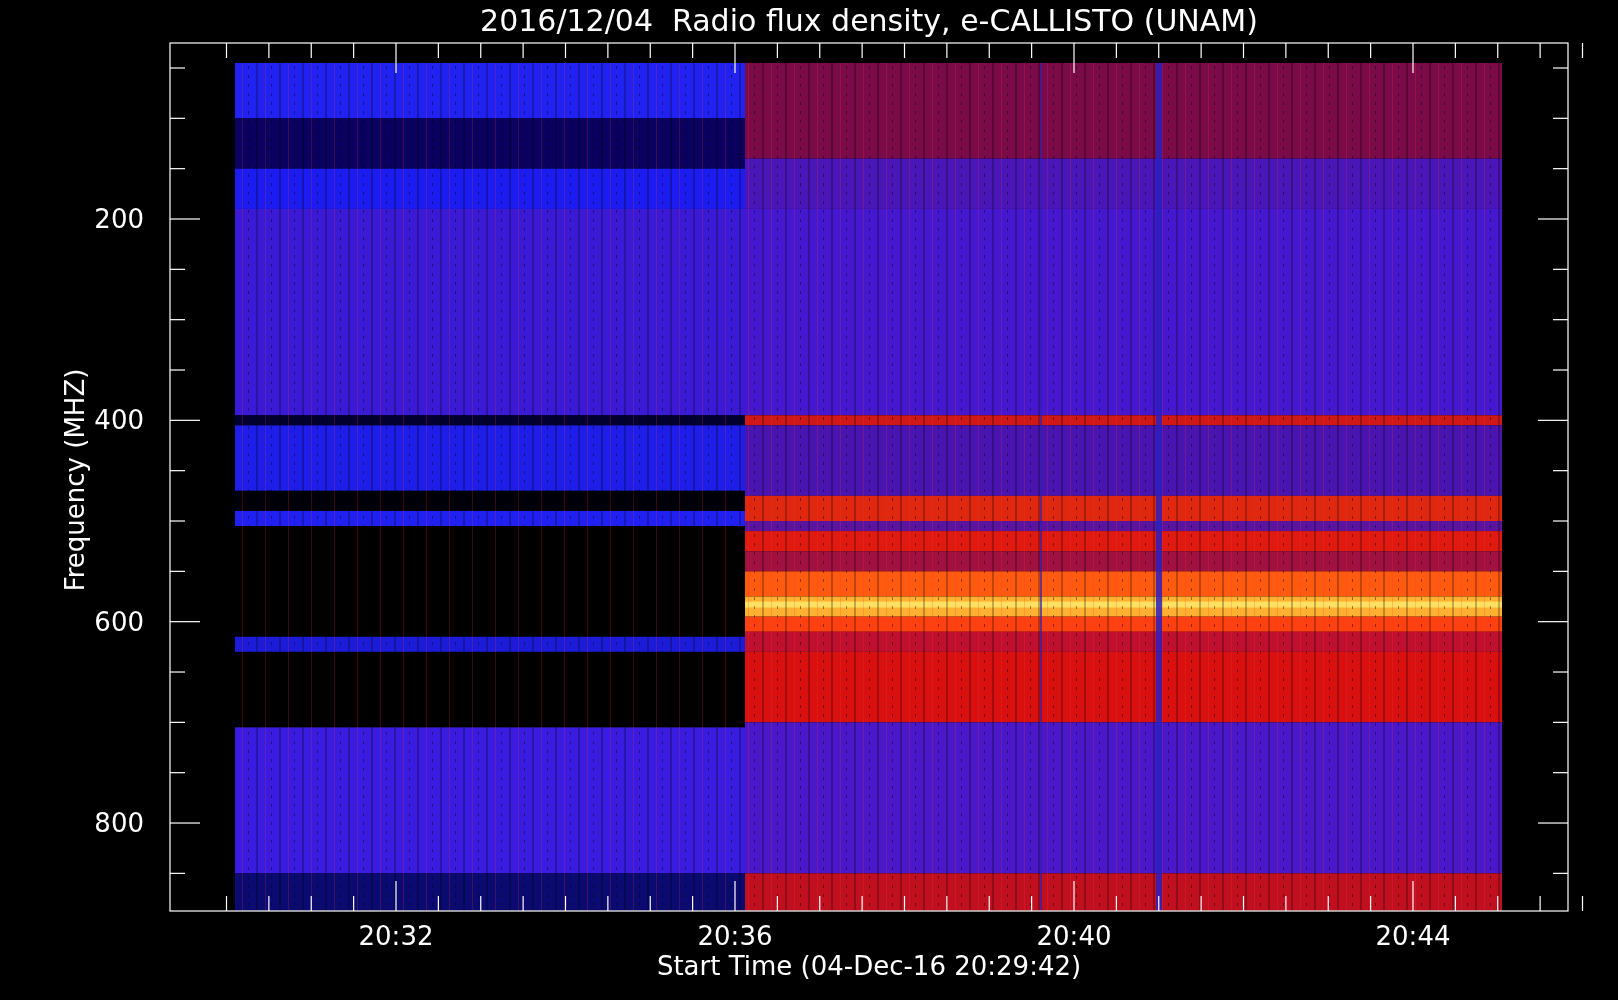 The width and height of the screenshot is (1618, 1000). Describe the element at coordinates (119, 823) in the screenshot. I see `y-tick-label: 800` at that location.